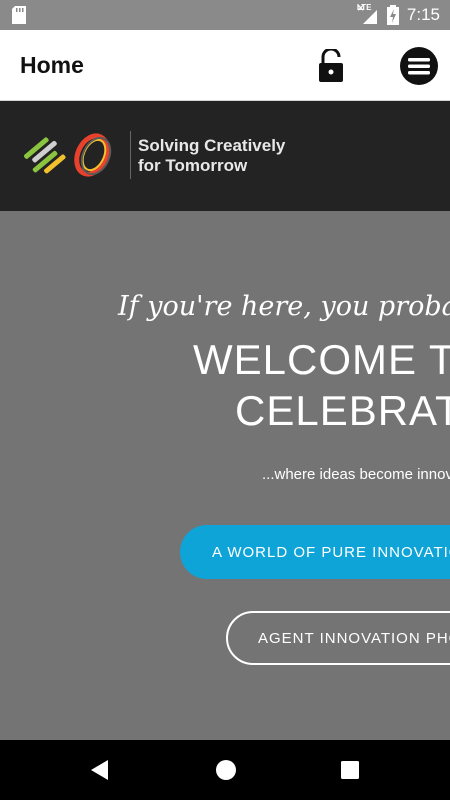  I want to click on system-nav-bar, so click(225, 770).